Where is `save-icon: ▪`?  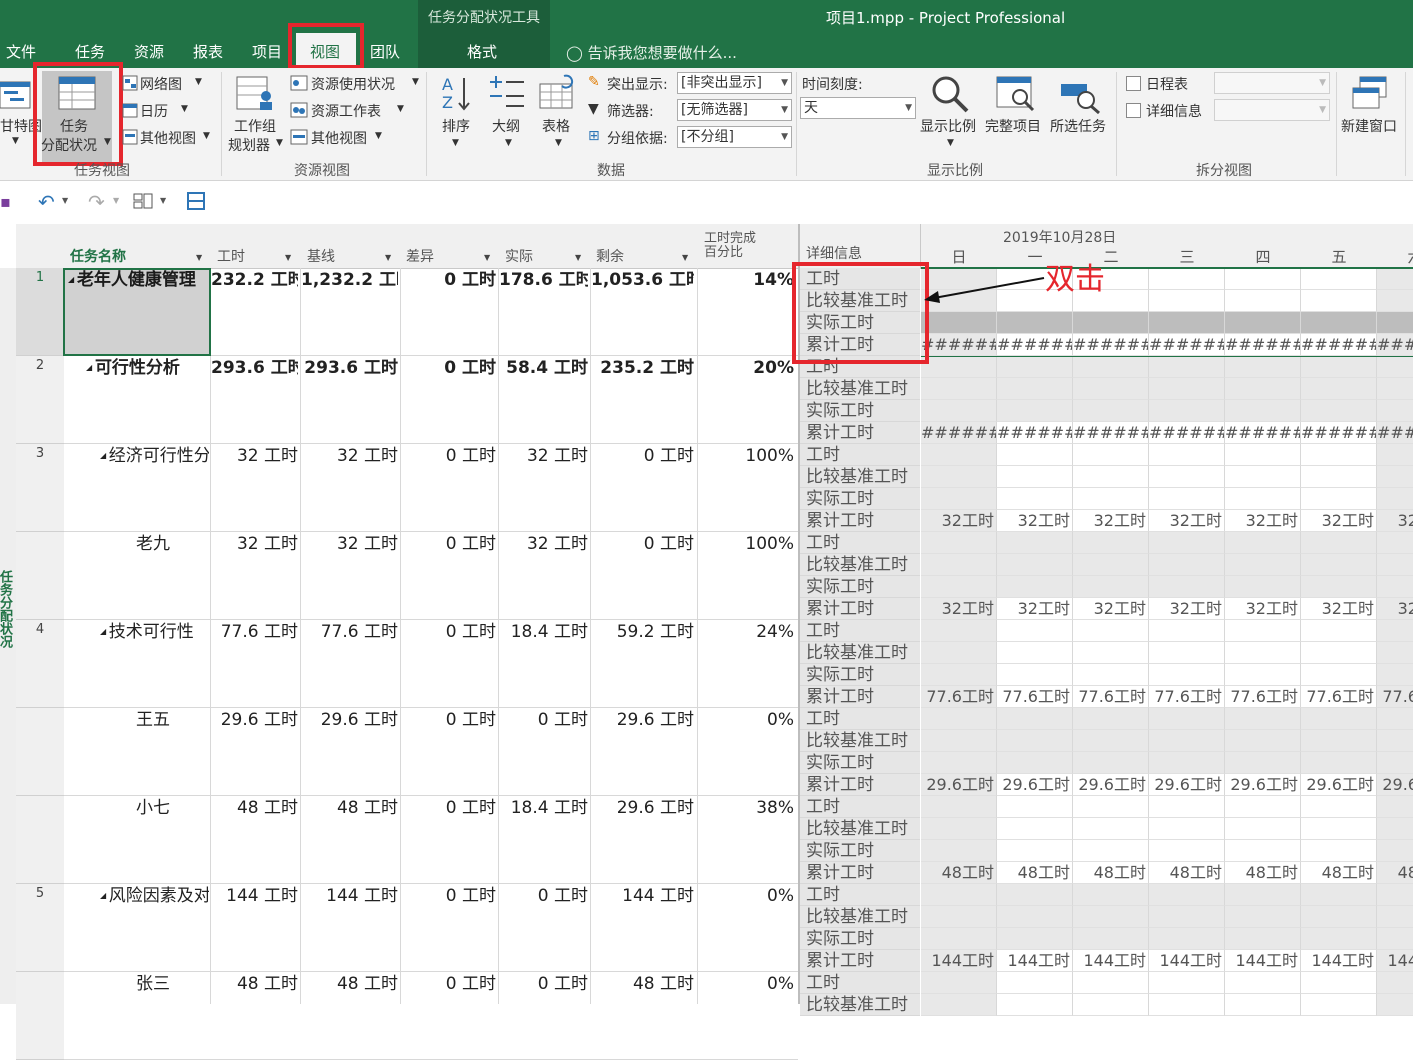
save-icon: ▪ is located at coordinates (5, 201).